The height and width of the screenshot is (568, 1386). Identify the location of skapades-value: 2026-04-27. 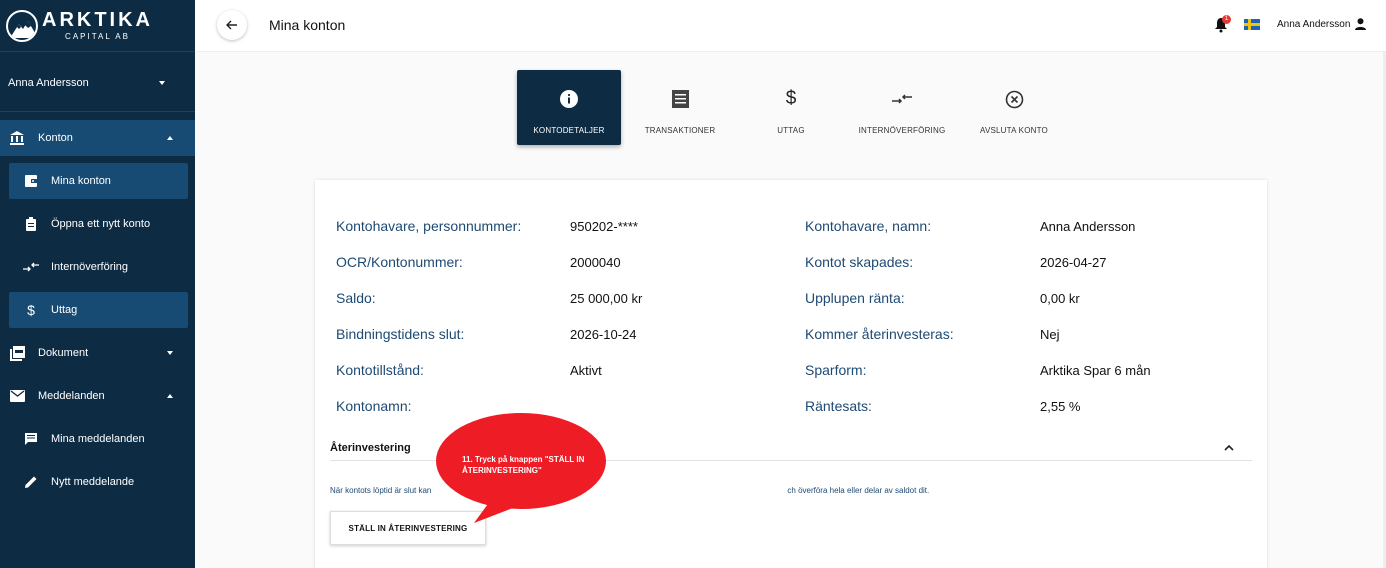
(1073, 262).